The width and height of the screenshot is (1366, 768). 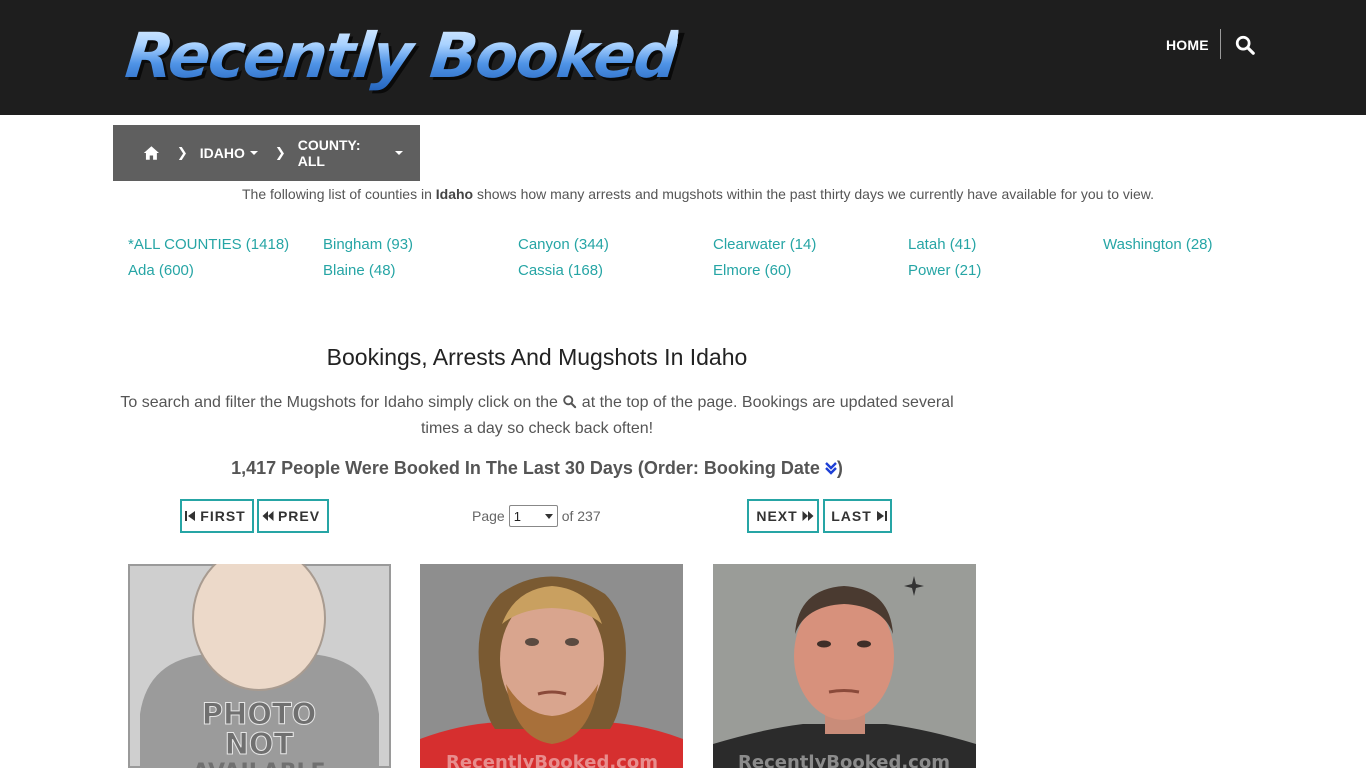 I want to click on last-page-button: LAST, so click(x=857, y=516).